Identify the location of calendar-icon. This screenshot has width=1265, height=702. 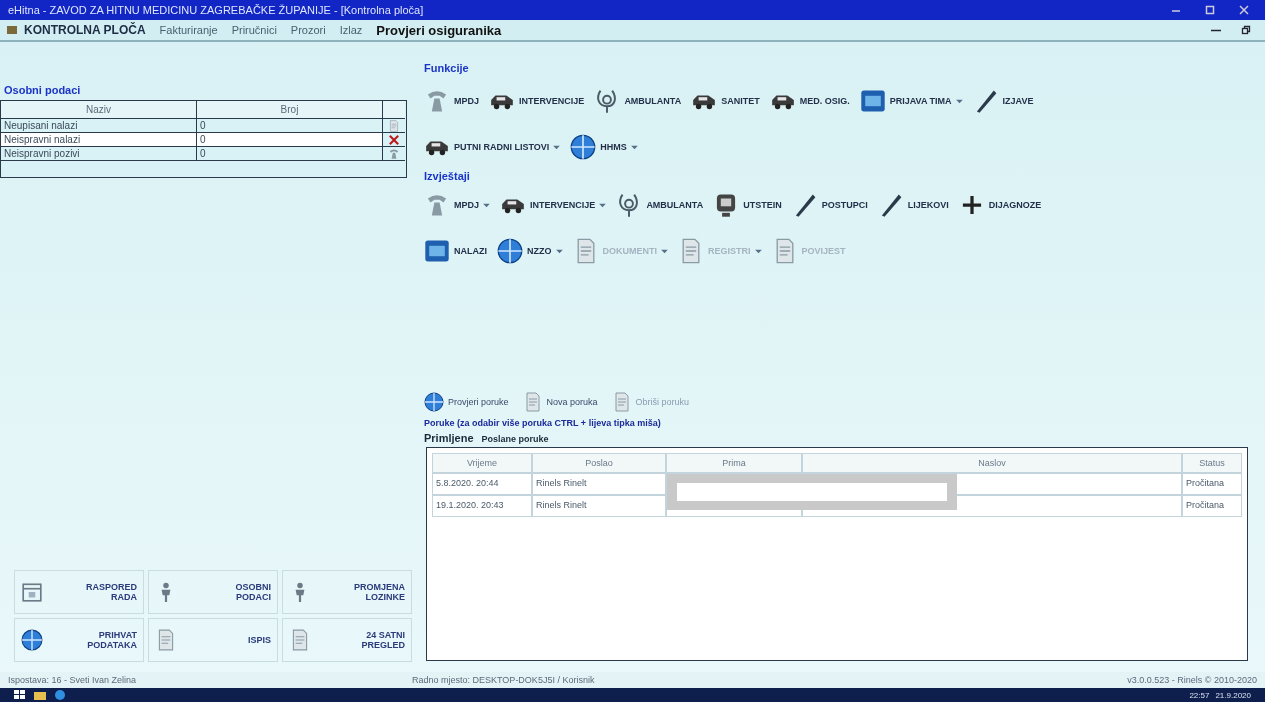
(32, 592).